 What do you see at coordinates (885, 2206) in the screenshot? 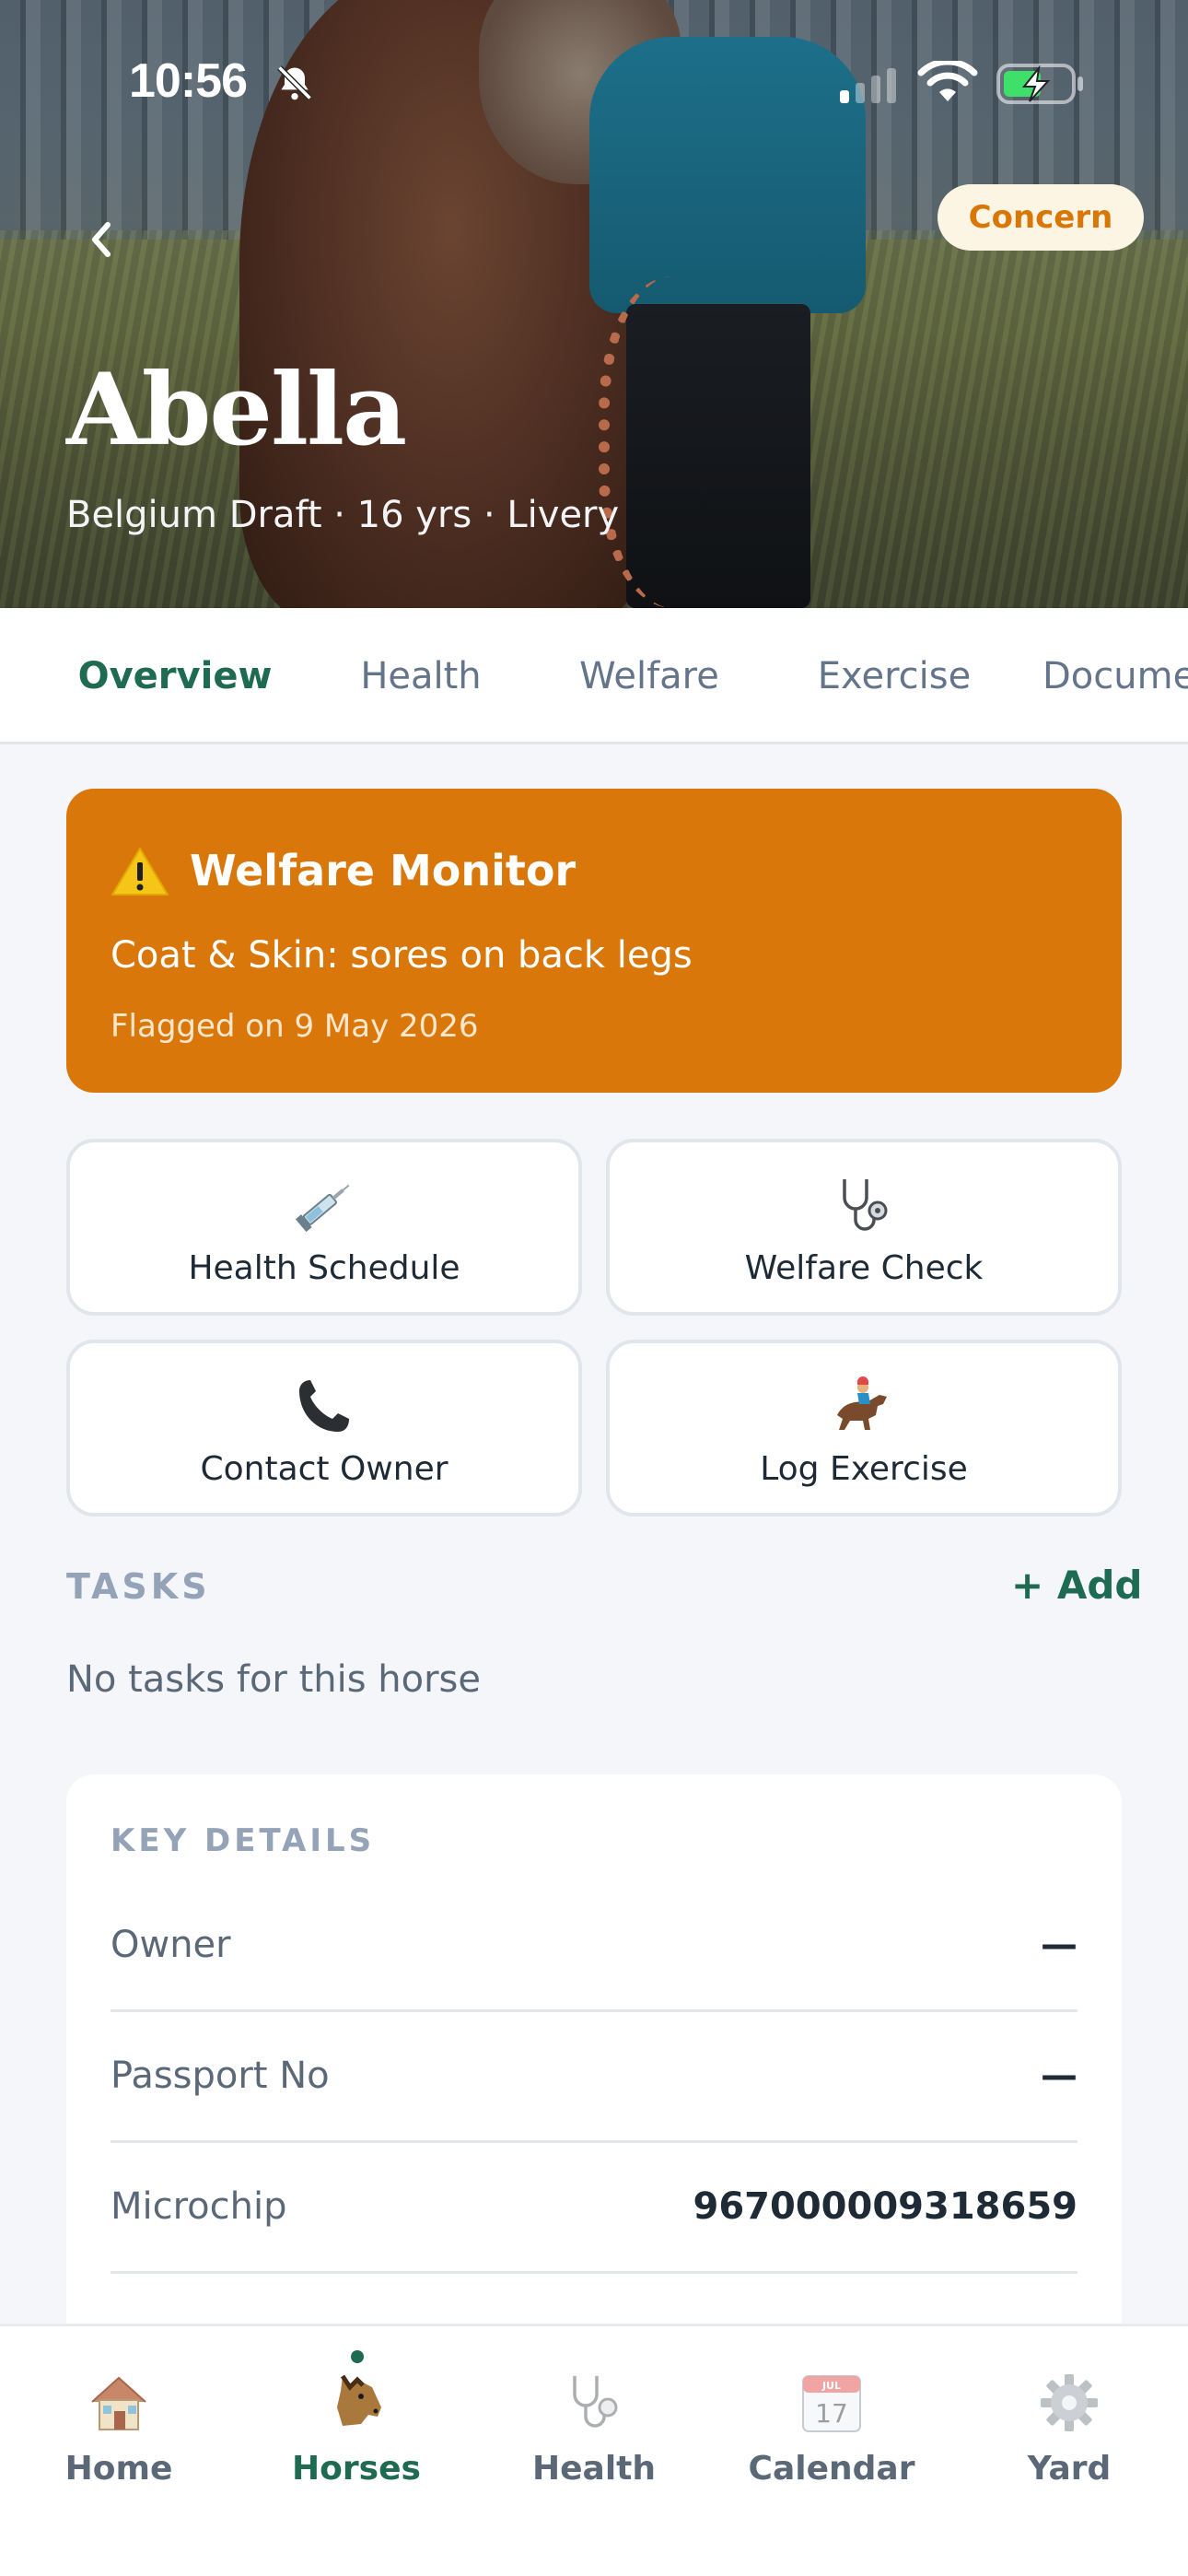
I see `detail-value: 967000009318659` at bounding box center [885, 2206].